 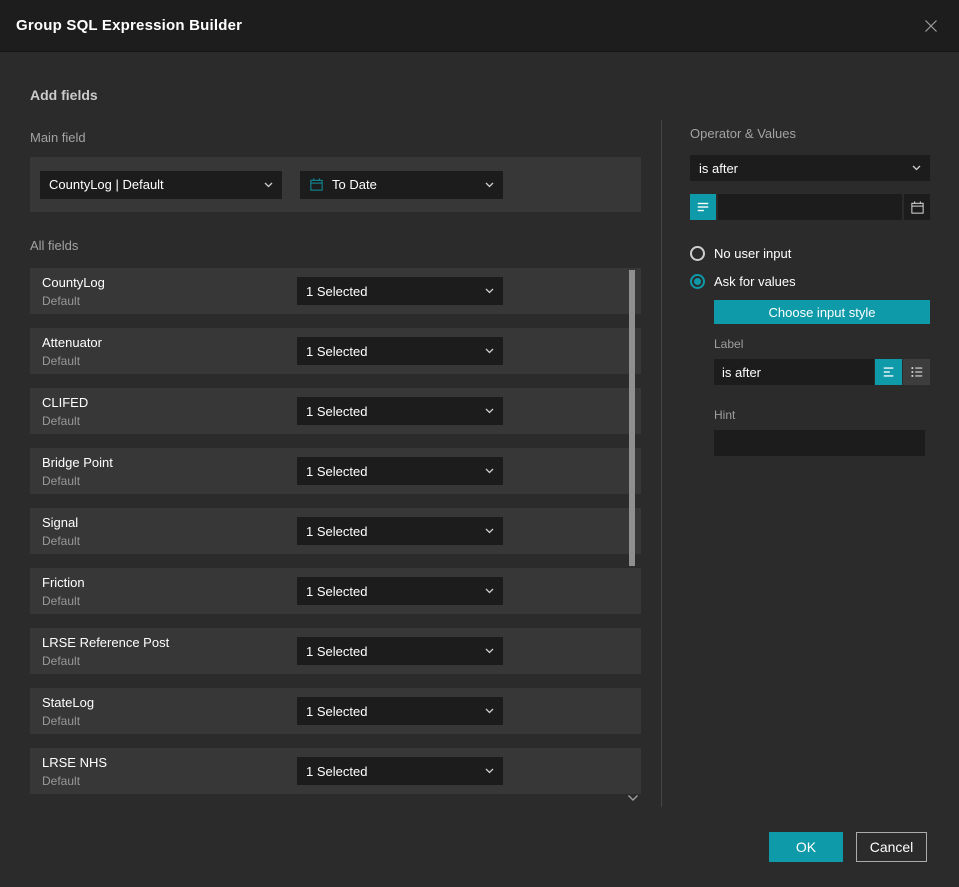 What do you see at coordinates (129, 25) in the screenshot?
I see `dialog-title: Group SQL Expression Builder` at bounding box center [129, 25].